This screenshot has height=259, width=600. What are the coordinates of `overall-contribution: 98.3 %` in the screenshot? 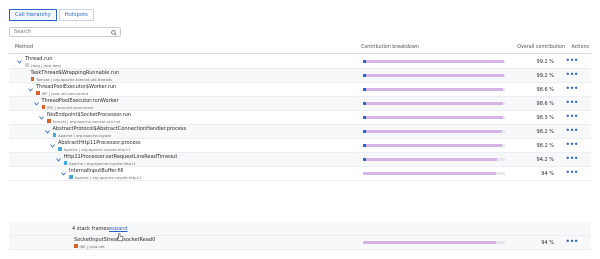 It's located at (545, 118).